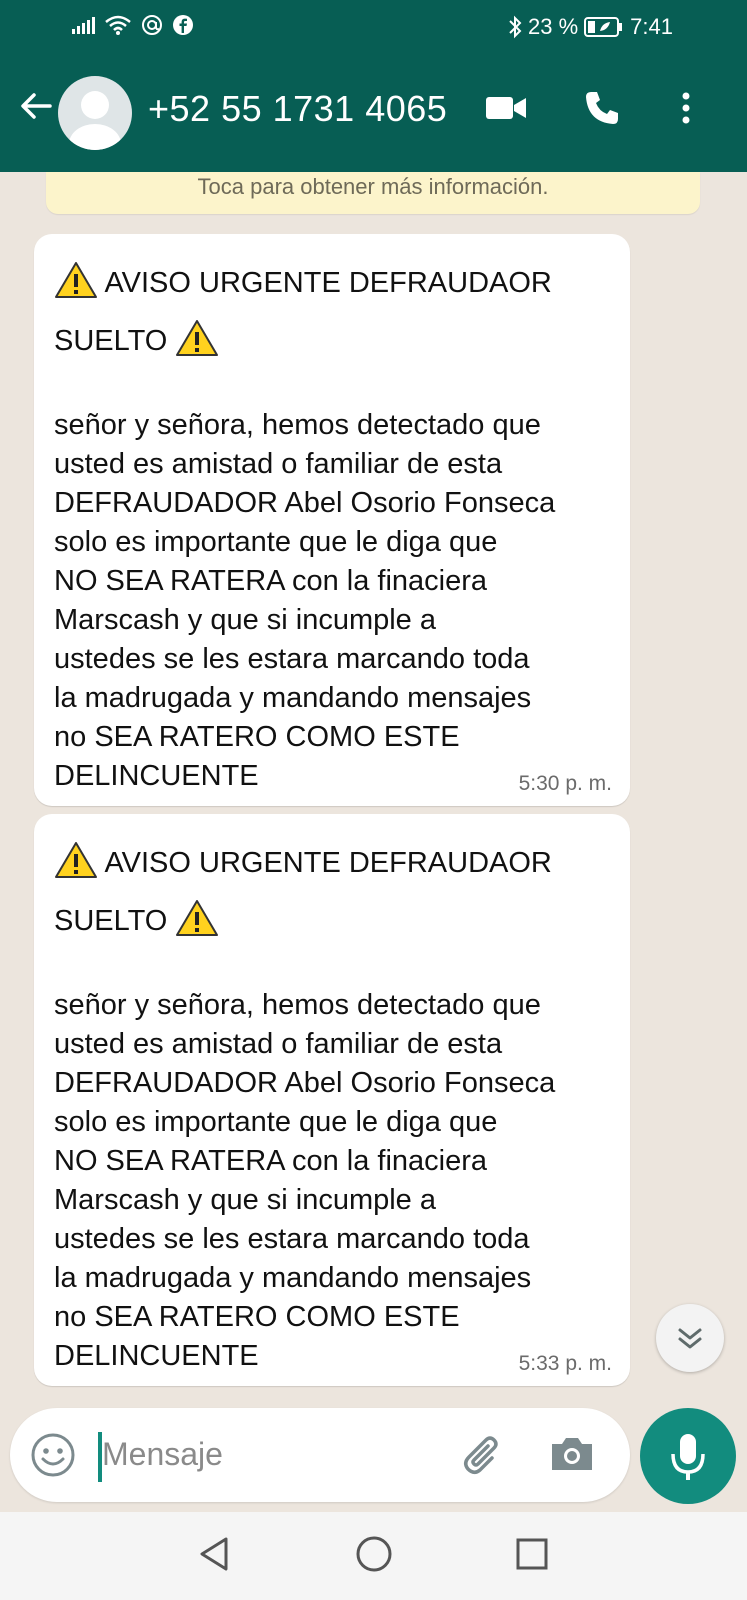  What do you see at coordinates (651, 26) in the screenshot?
I see `clock: 7:41` at bounding box center [651, 26].